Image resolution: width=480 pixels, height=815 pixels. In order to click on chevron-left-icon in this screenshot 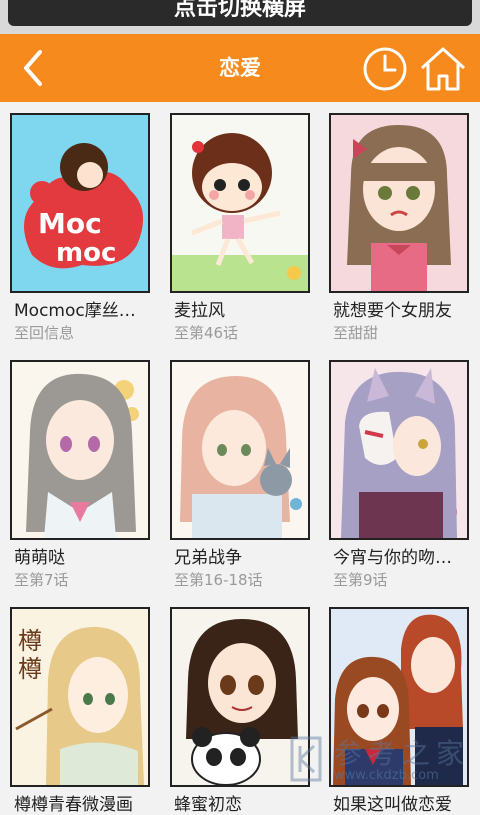, I will do `click(34, 68)`.